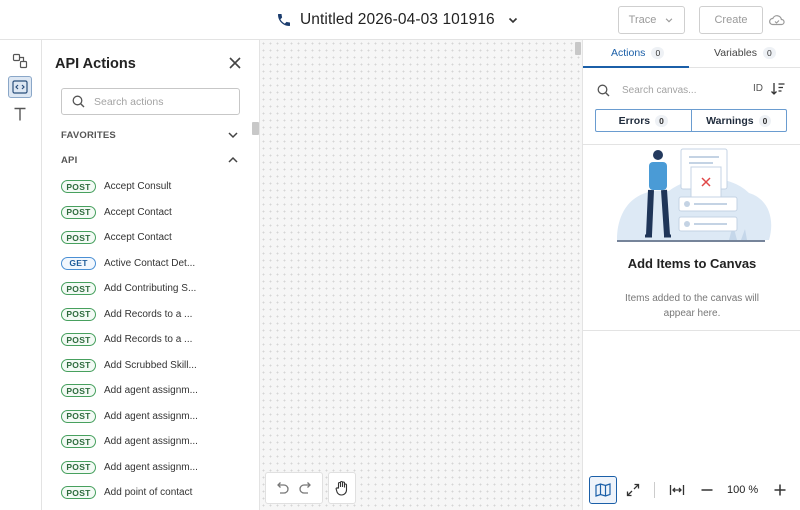 The image size is (800, 510). I want to click on canvas-scrollbar, so click(578, 48).